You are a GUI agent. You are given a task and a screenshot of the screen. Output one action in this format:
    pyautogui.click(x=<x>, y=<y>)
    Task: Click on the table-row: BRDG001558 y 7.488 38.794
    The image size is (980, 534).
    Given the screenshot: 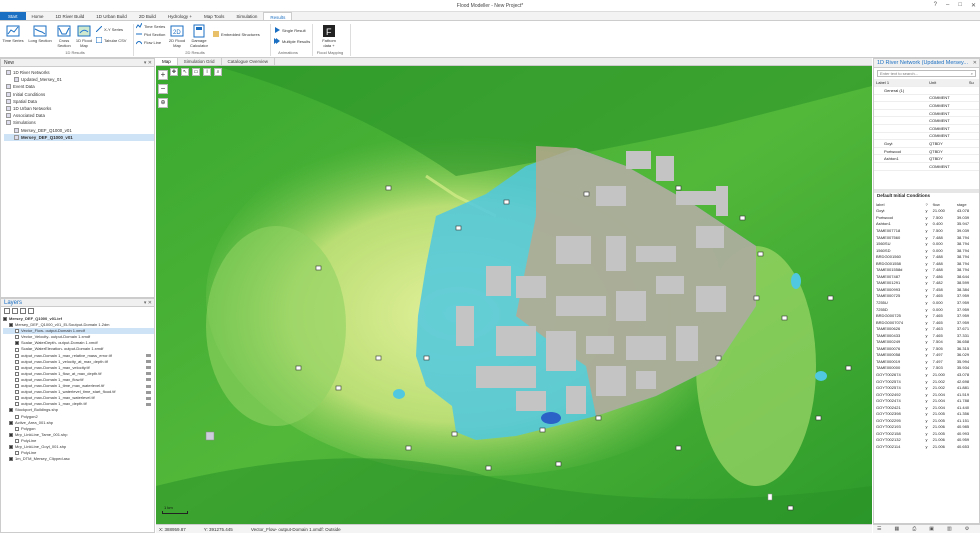 What is the action you would take?
    pyautogui.click(x=926, y=263)
    